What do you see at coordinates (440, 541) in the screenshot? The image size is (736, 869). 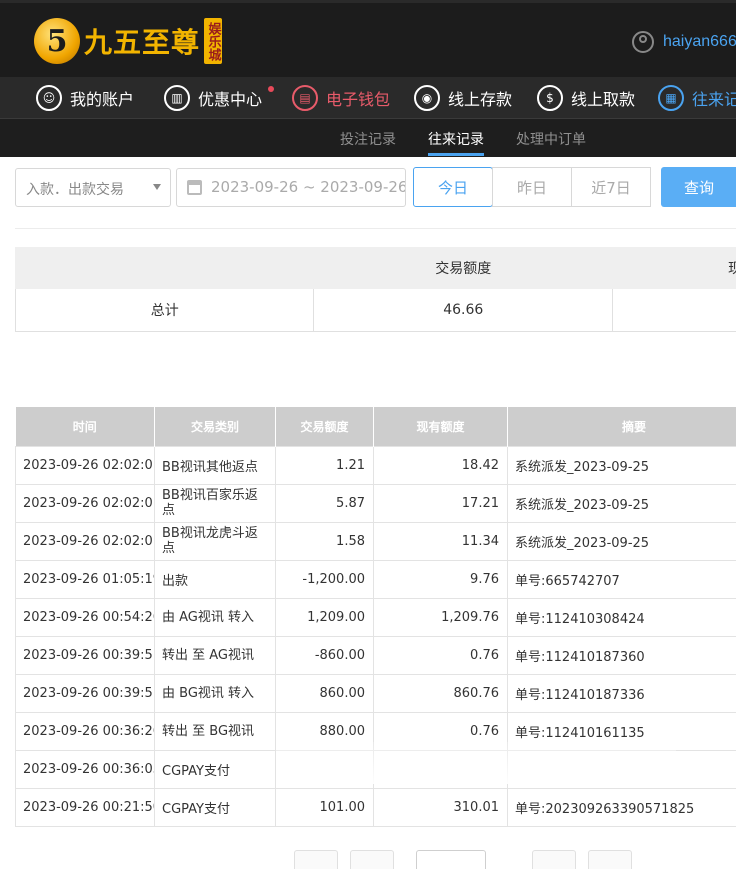 I see `cell-balance: 11.34` at bounding box center [440, 541].